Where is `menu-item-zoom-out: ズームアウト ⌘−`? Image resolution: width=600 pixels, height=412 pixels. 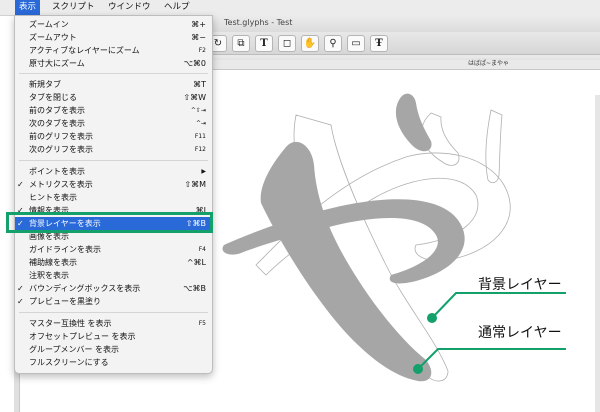
menu-item-zoom-out: ズームアウト ⌘− is located at coordinates (113, 37).